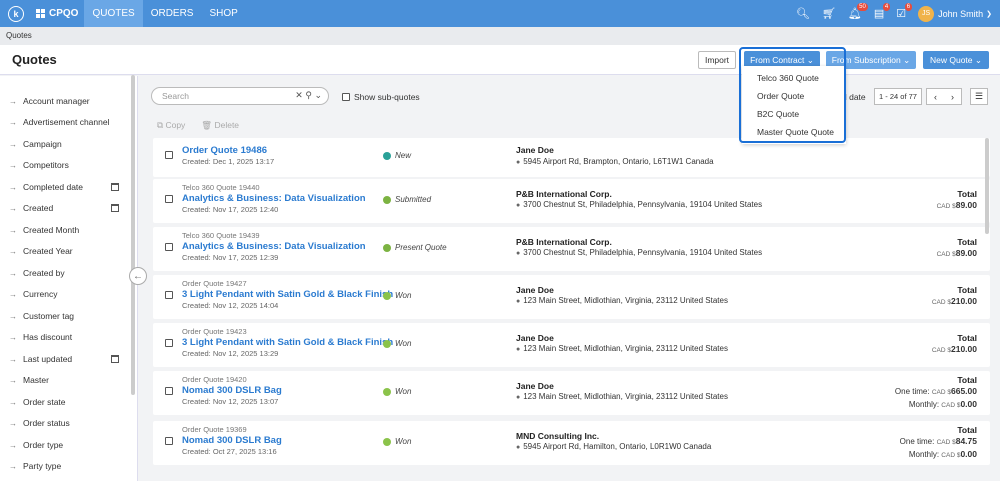 This screenshot has height=481, width=1000. I want to click on sidebar-item-account-manager: → Account manager, so click(64, 101).